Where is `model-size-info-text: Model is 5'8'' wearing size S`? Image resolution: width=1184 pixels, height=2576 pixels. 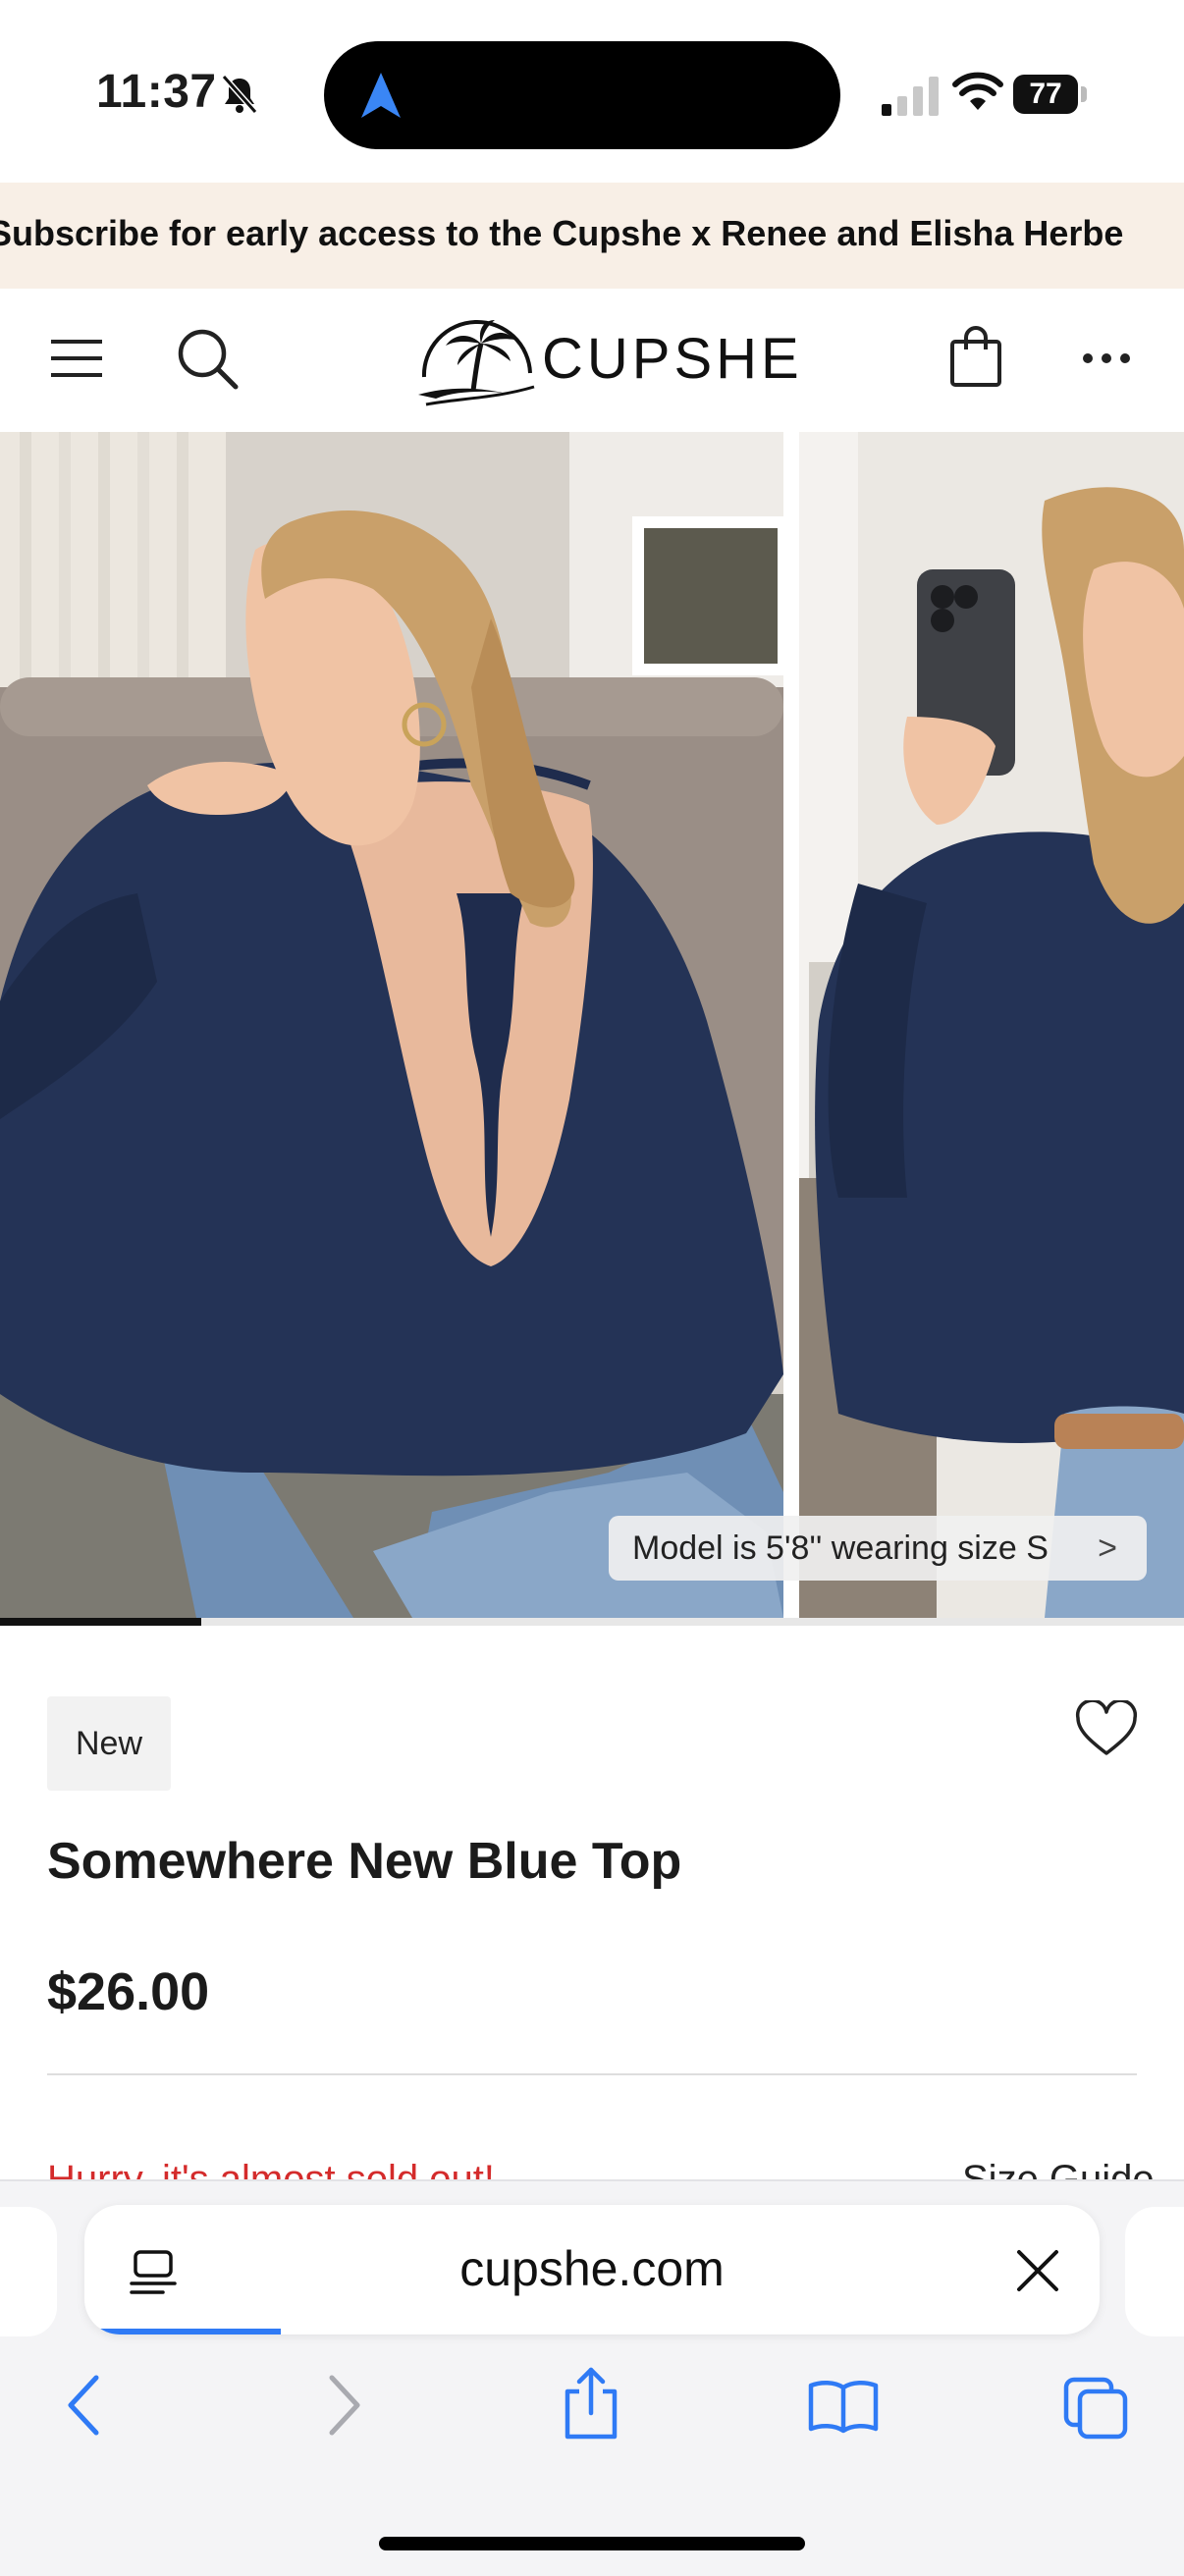 model-size-info-text: Model is 5'8'' wearing size S is located at coordinates (840, 1548).